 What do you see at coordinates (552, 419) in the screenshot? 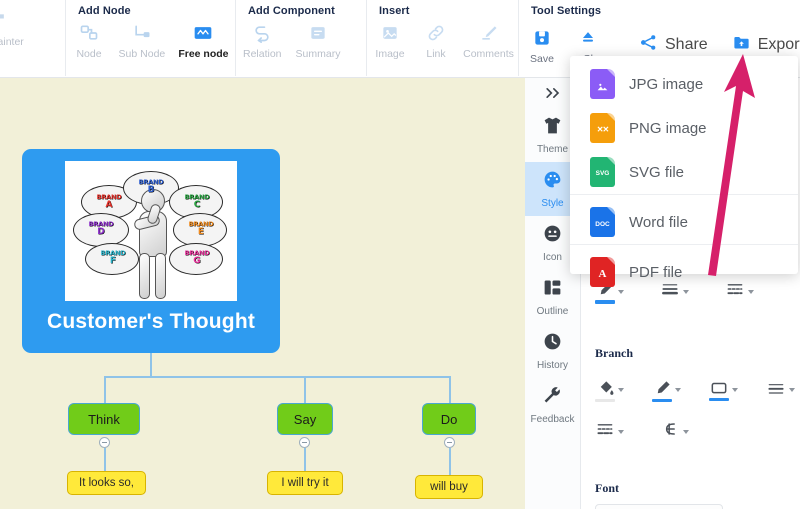
I see `sidebar-item-label: Feedback` at bounding box center [552, 419].